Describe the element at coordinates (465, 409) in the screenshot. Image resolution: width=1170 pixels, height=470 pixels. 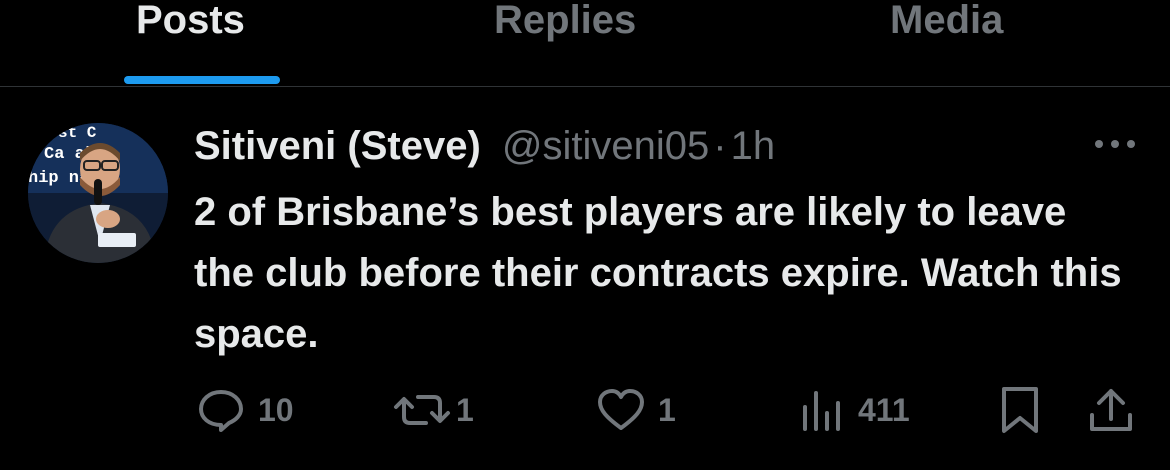
I see `repost-count: 1` at that location.